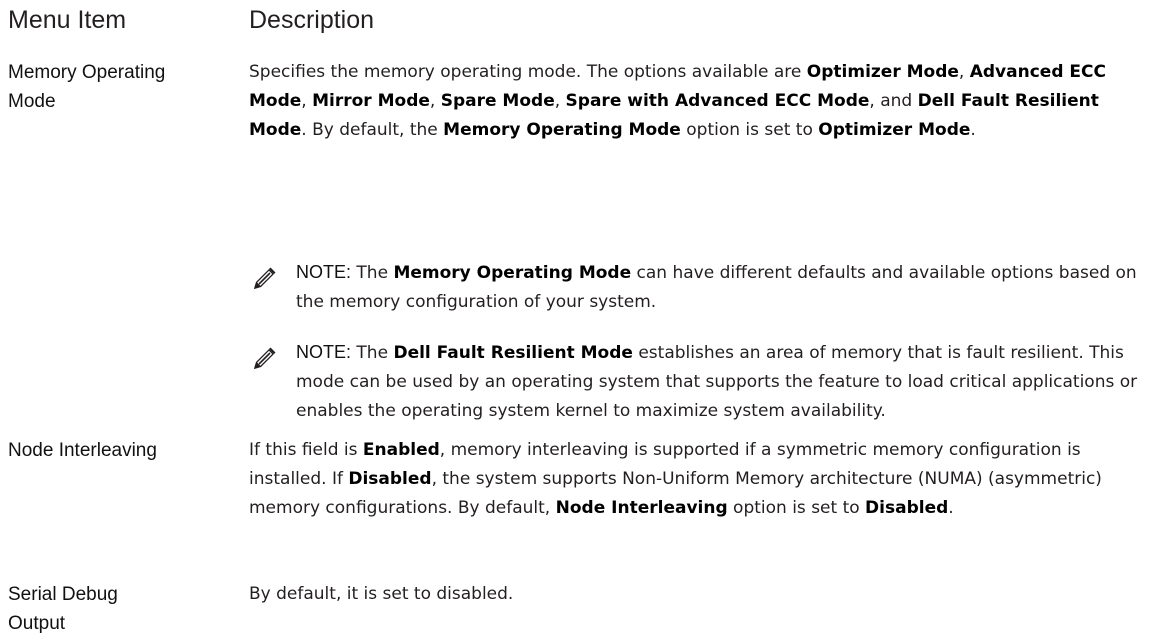  I want to click on menu-item-memory-operating-mode: Memory Operating Mode, so click(120, 87).